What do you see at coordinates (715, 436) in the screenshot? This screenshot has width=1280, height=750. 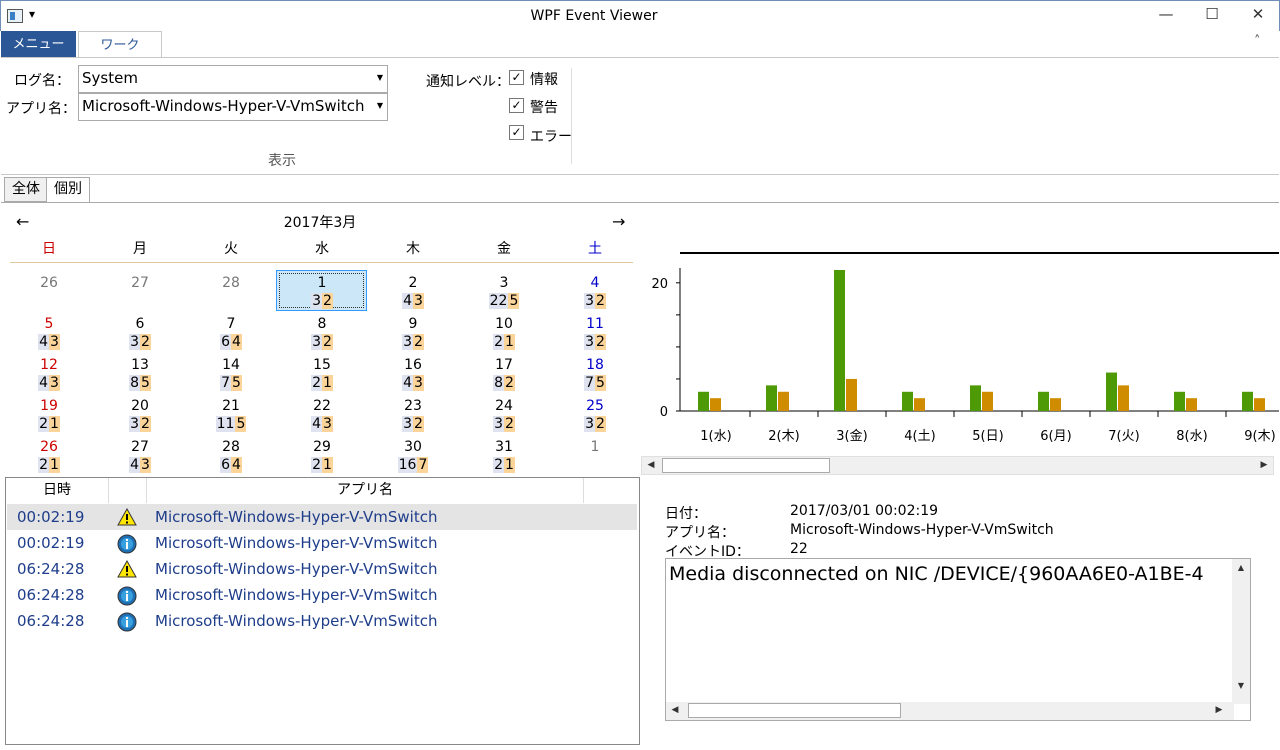 I see `x-tick-label: 1(水)` at bounding box center [715, 436].